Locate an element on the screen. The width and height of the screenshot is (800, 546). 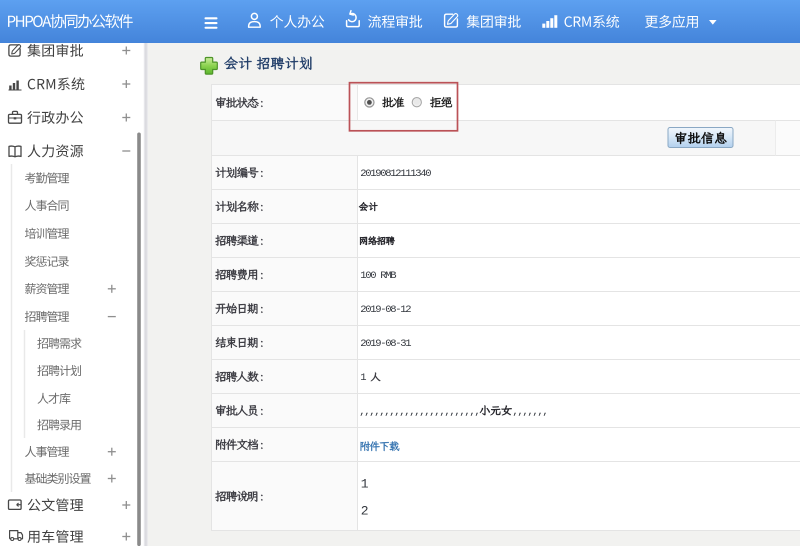
svg-text: 2 is located at coordinates (364, 511).